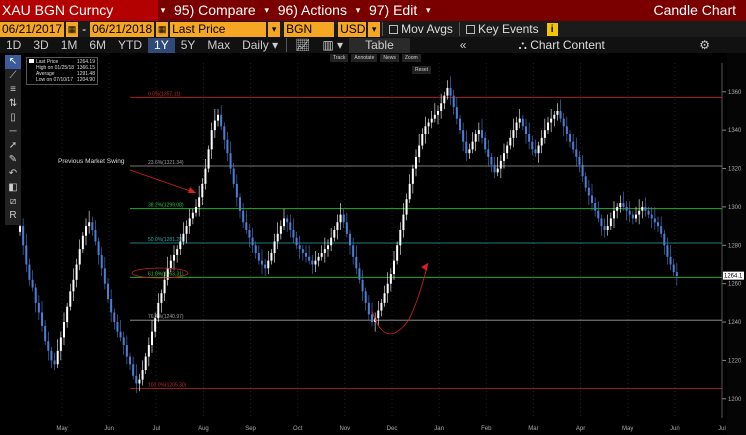 Image resolution: width=746 pixels, height=435 pixels. Describe the element at coordinates (32, 29) in the screenshot. I see `start-date-field: 06/21/2017` at that location.